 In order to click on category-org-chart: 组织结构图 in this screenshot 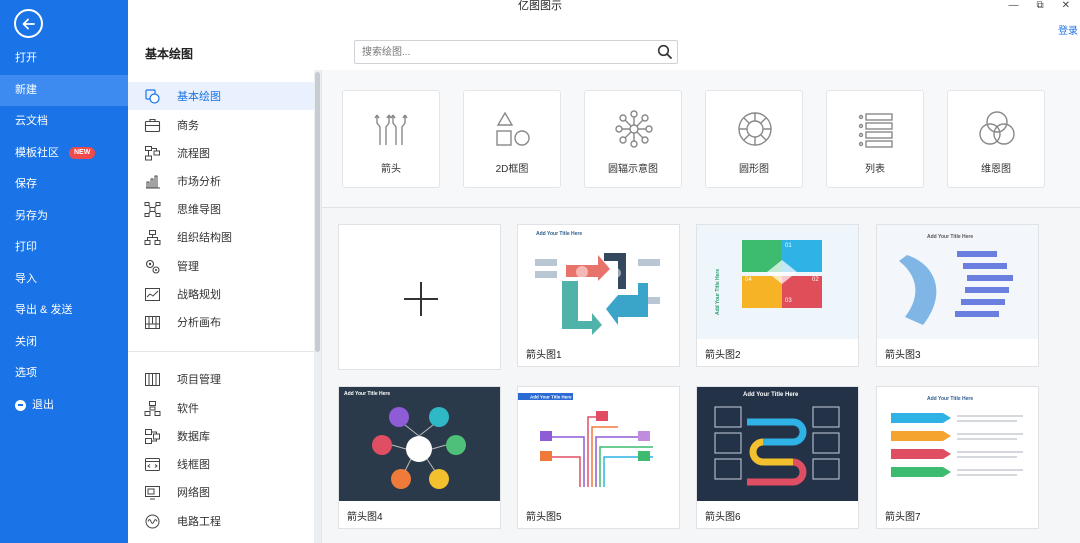, I will do `click(221, 237)`.